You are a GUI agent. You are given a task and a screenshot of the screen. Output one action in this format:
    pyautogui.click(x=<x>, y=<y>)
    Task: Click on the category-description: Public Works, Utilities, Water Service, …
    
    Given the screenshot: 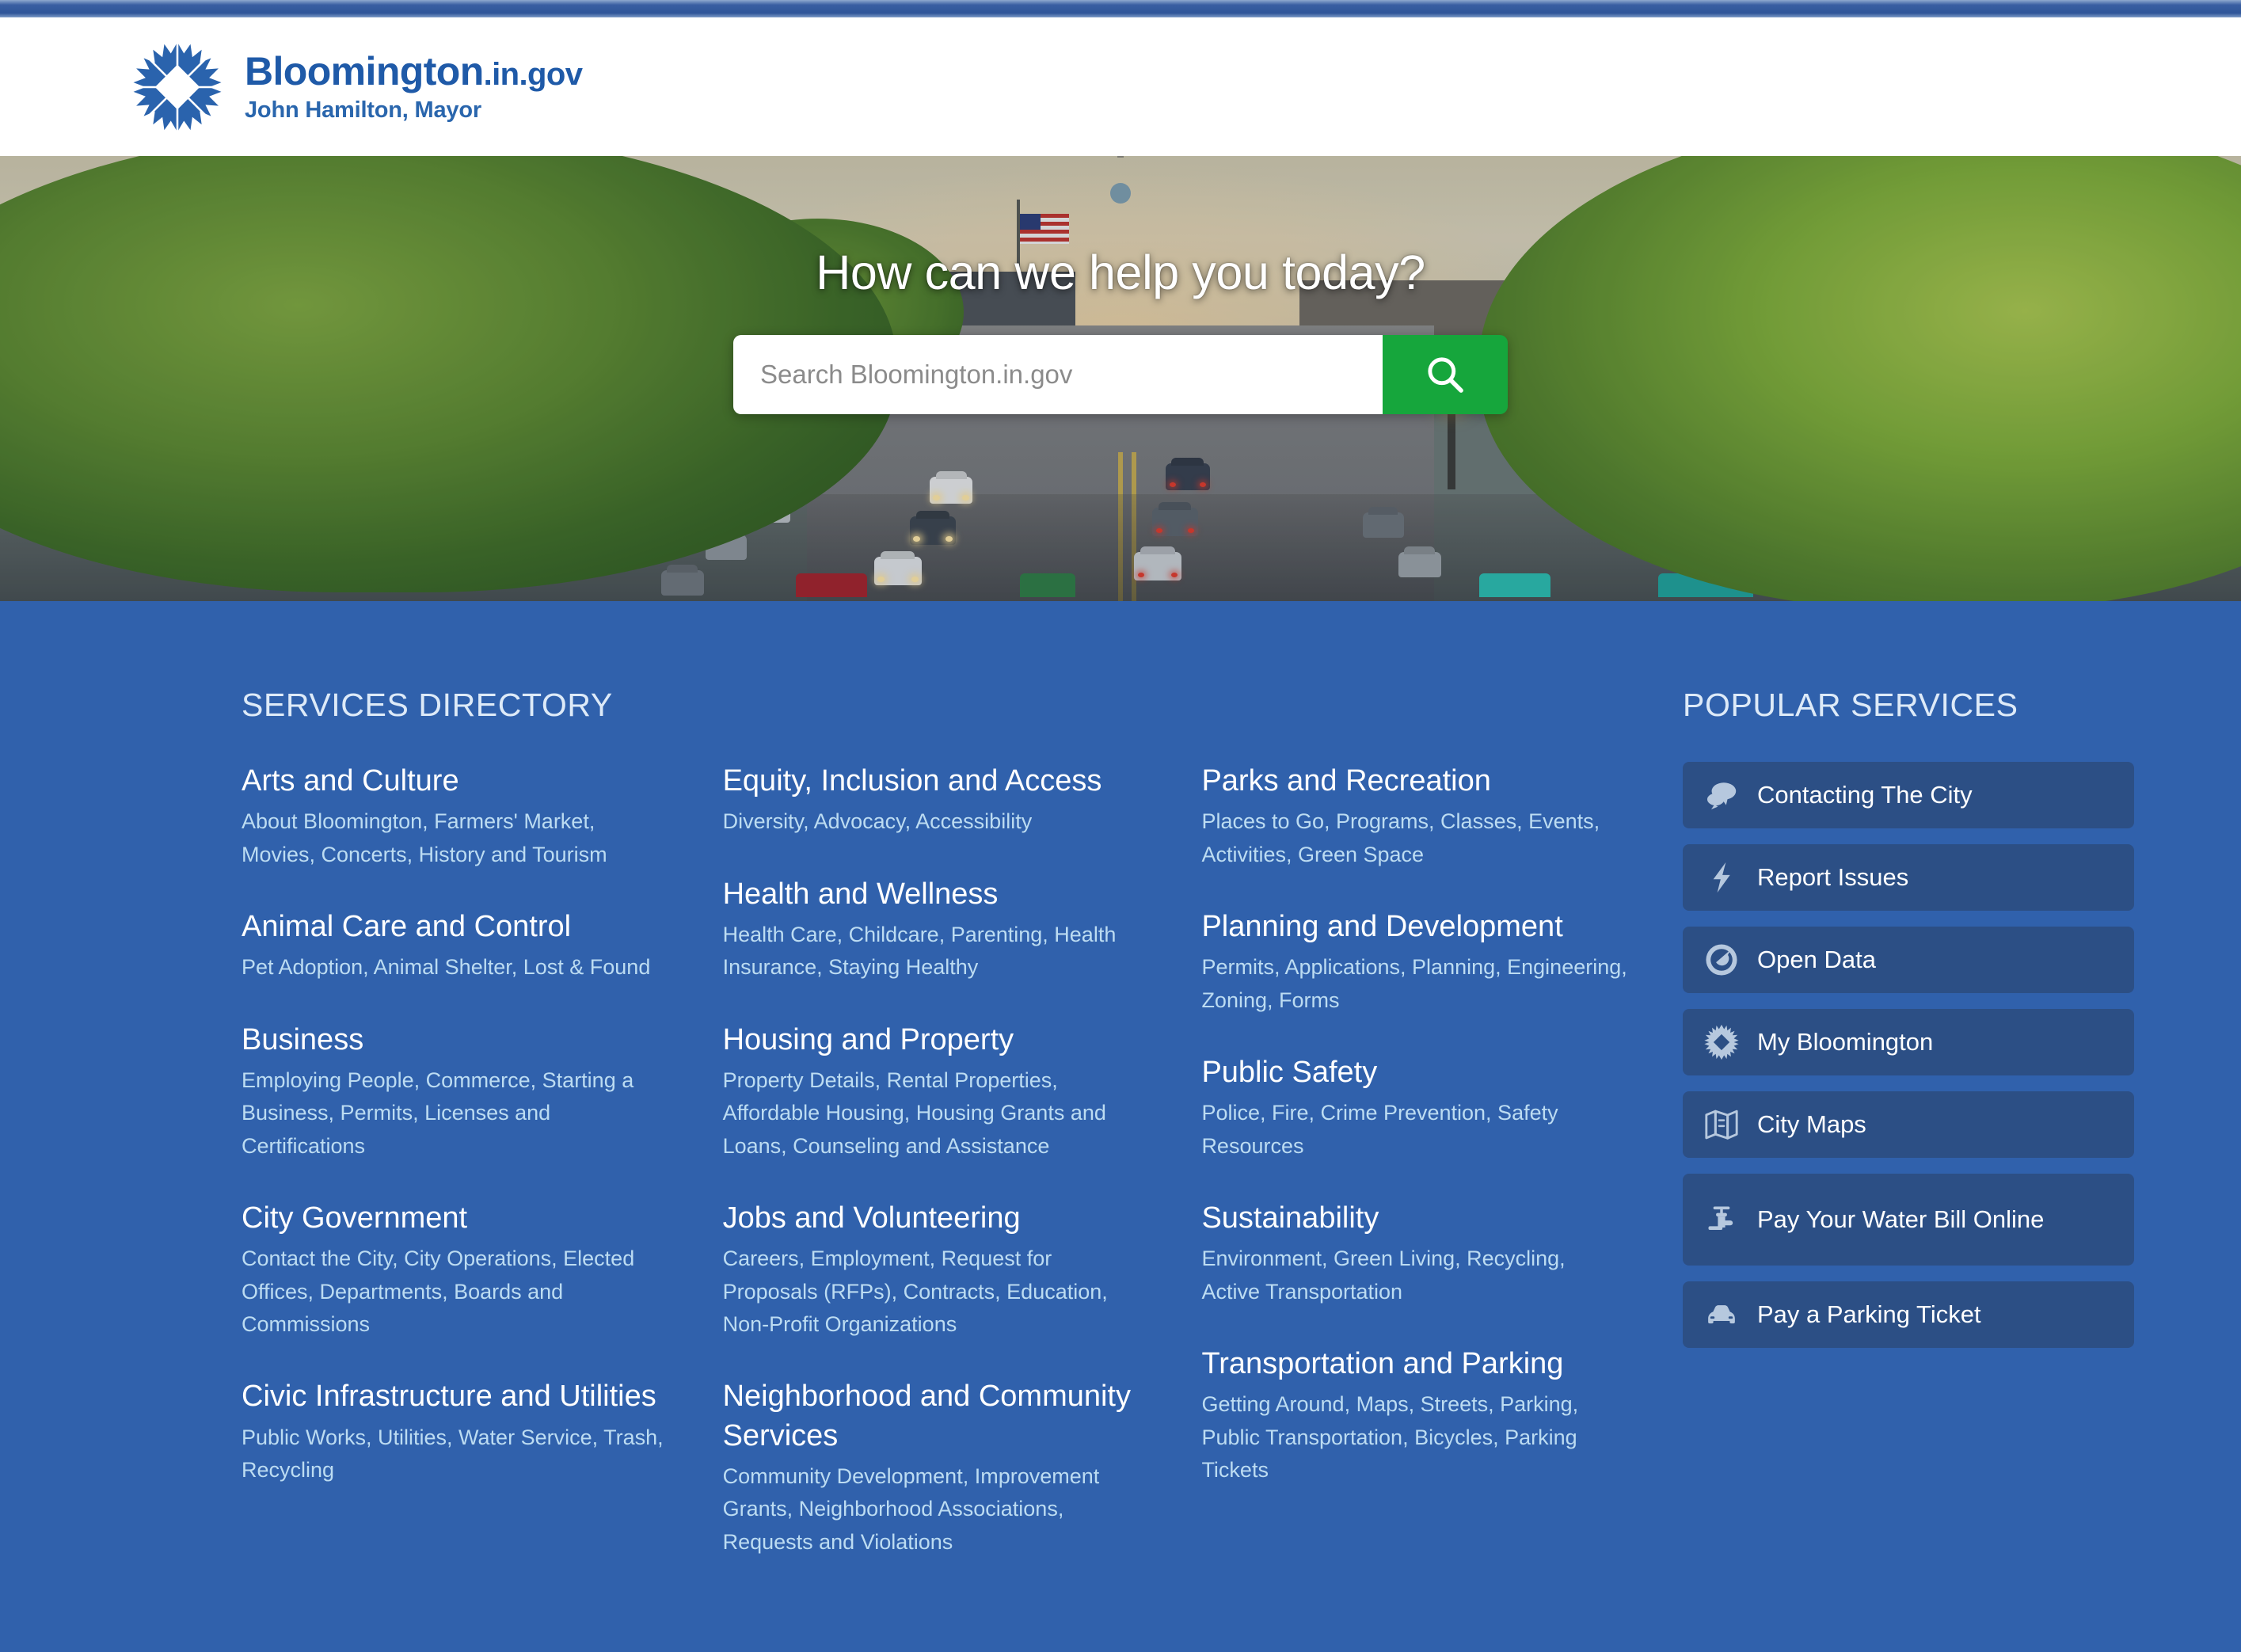 What is the action you would take?
    pyautogui.click(x=455, y=1454)
    